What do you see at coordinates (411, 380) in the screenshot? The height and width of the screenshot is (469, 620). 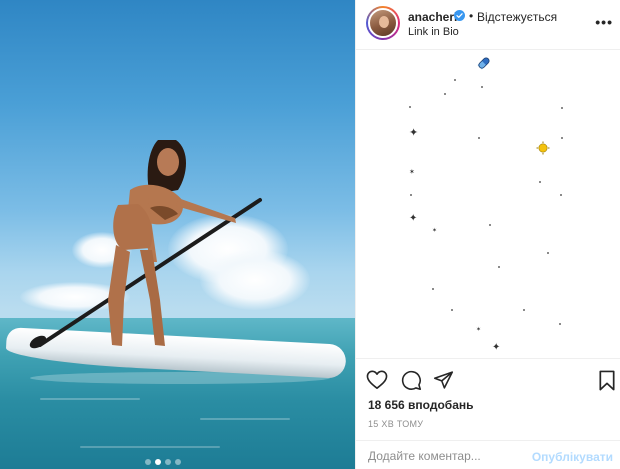 I see `comment-bubble-icon` at bounding box center [411, 380].